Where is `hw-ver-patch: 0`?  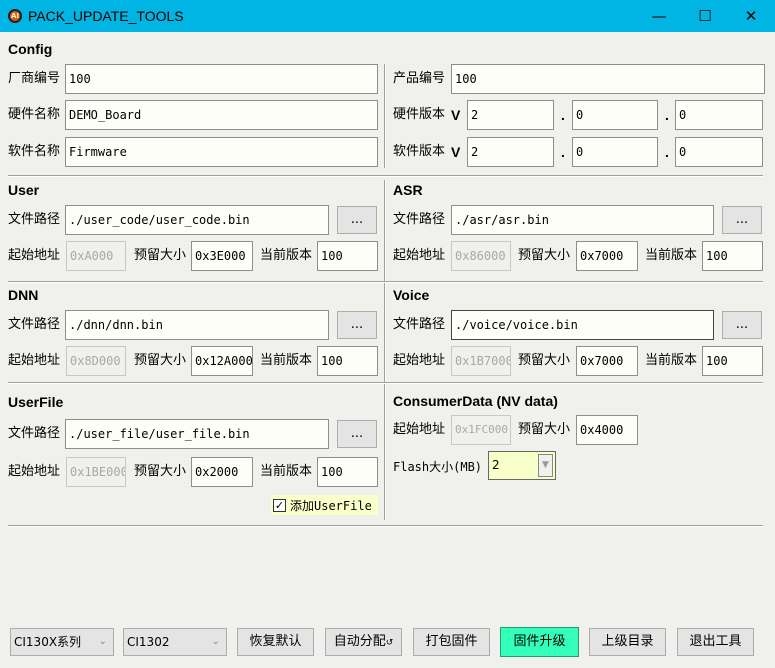 hw-ver-patch: 0 is located at coordinates (719, 115).